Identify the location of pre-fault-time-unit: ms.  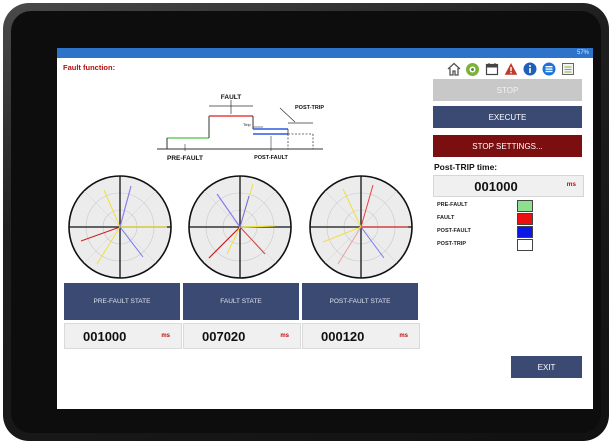
(165, 336).